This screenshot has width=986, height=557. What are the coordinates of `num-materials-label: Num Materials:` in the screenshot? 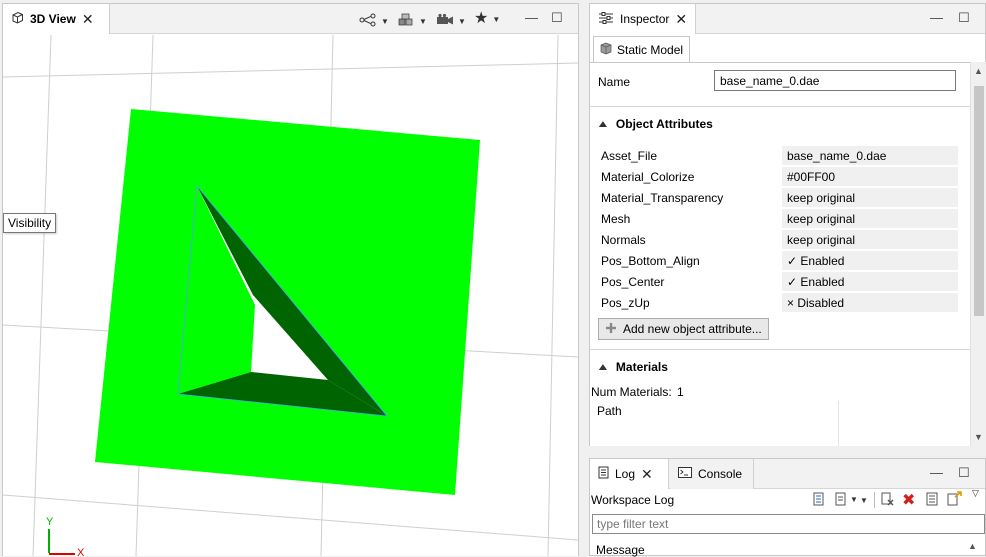 It's located at (631, 392).